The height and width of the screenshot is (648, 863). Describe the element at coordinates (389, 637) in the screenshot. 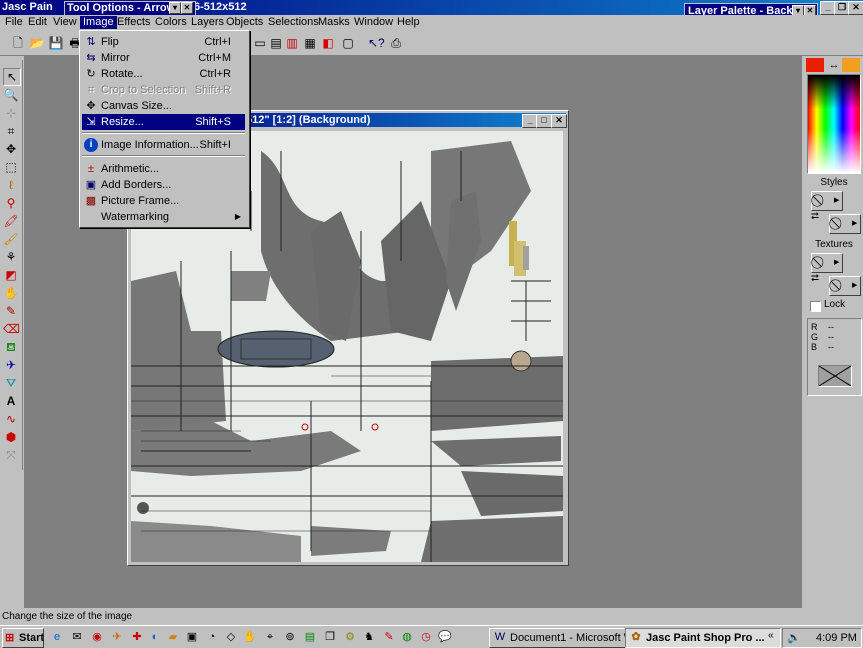

I see `brush-icon: ✎` at that location.